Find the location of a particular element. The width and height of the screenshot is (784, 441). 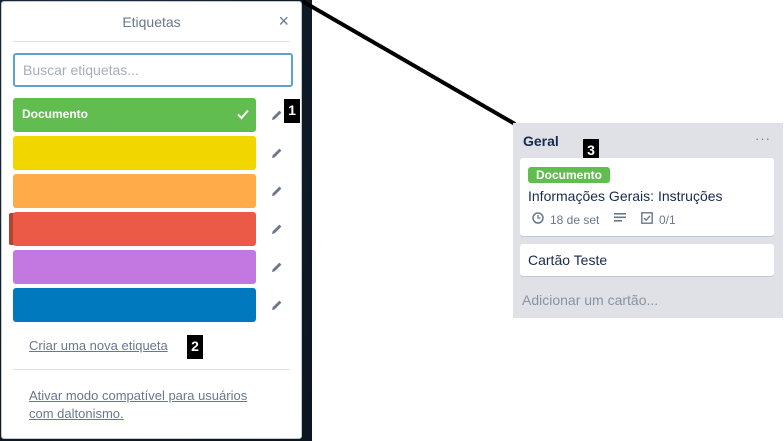

label-row-red is located at coordinates (153, 229).